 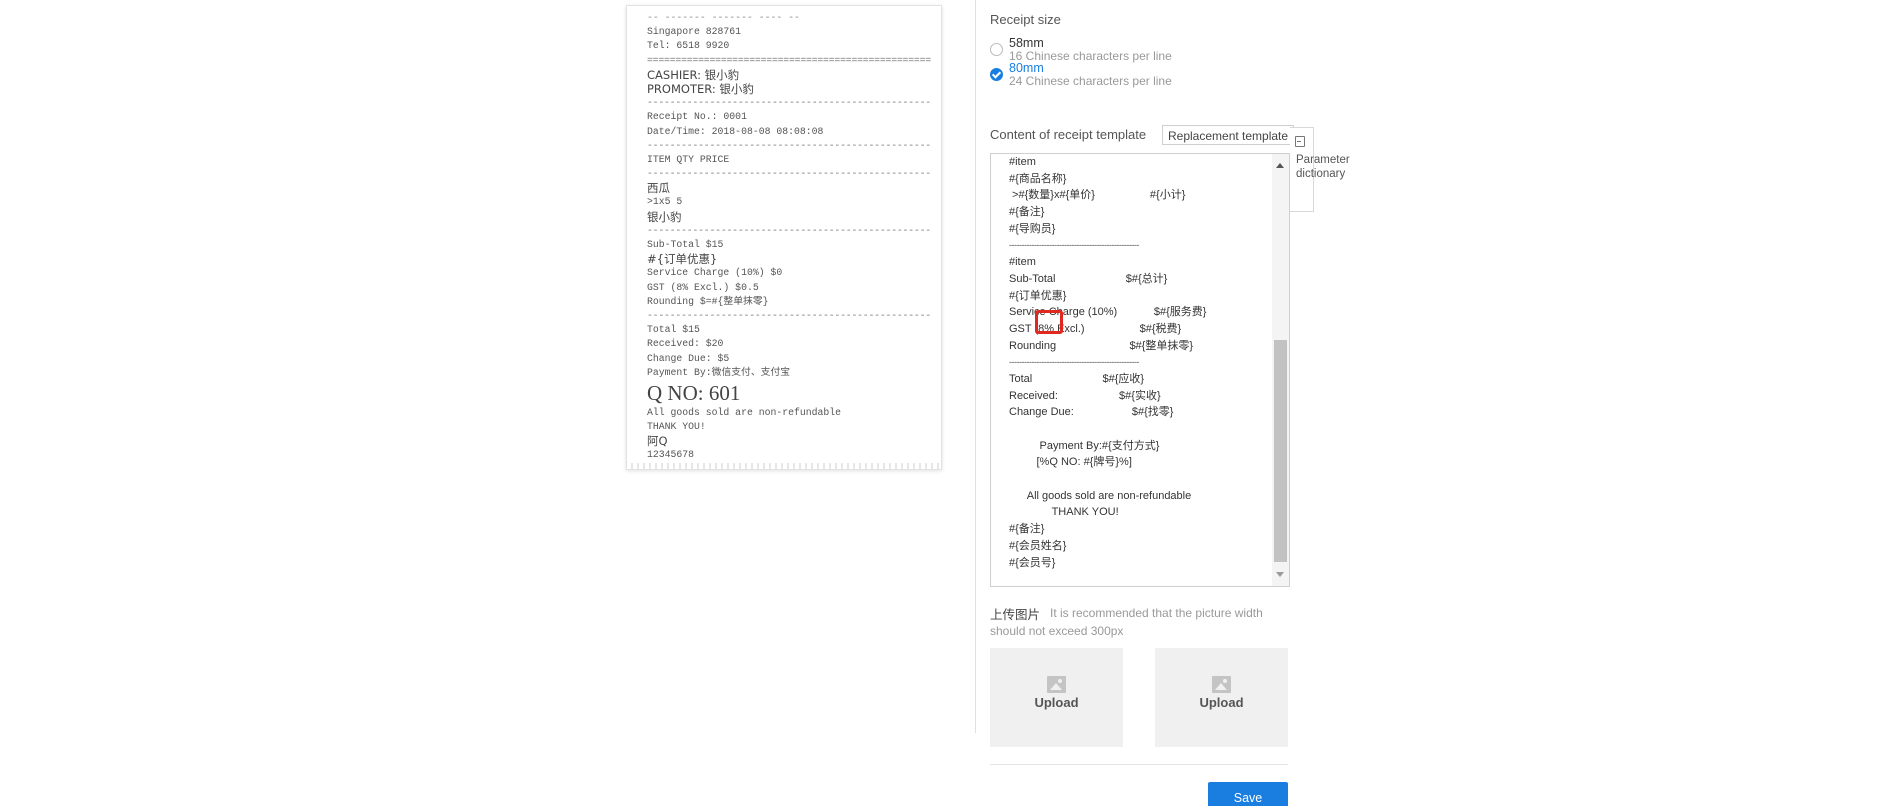 I want to click on upload-tile-2: Upload, so click(x=1221, y=697).